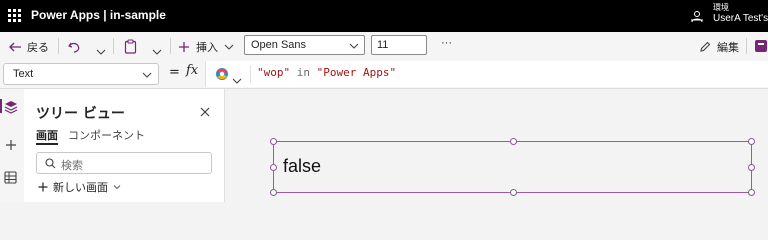 This screenshot has height=240, width=768. I want to click on search-icon, so click(50, 163).